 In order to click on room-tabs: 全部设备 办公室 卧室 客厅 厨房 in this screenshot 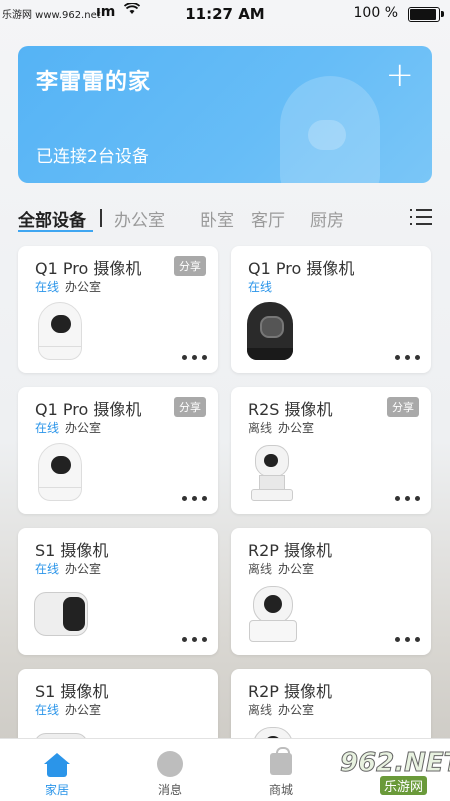, I will do `click(225, 219)`.